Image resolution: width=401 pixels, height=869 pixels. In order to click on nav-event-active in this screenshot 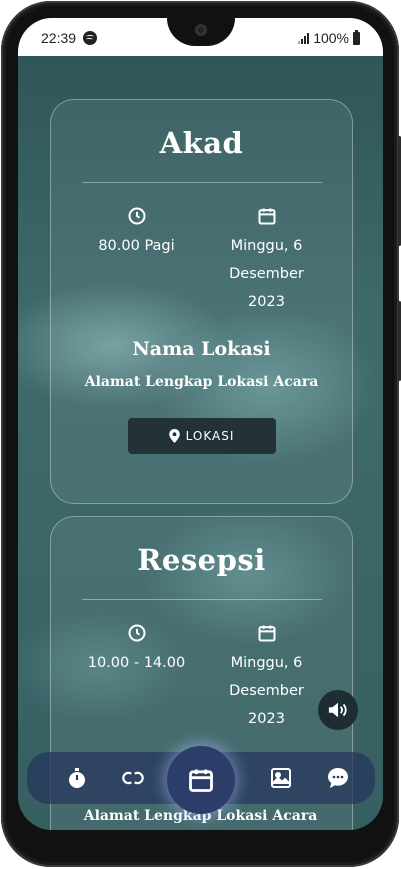, I will do `click(201, 780)`.